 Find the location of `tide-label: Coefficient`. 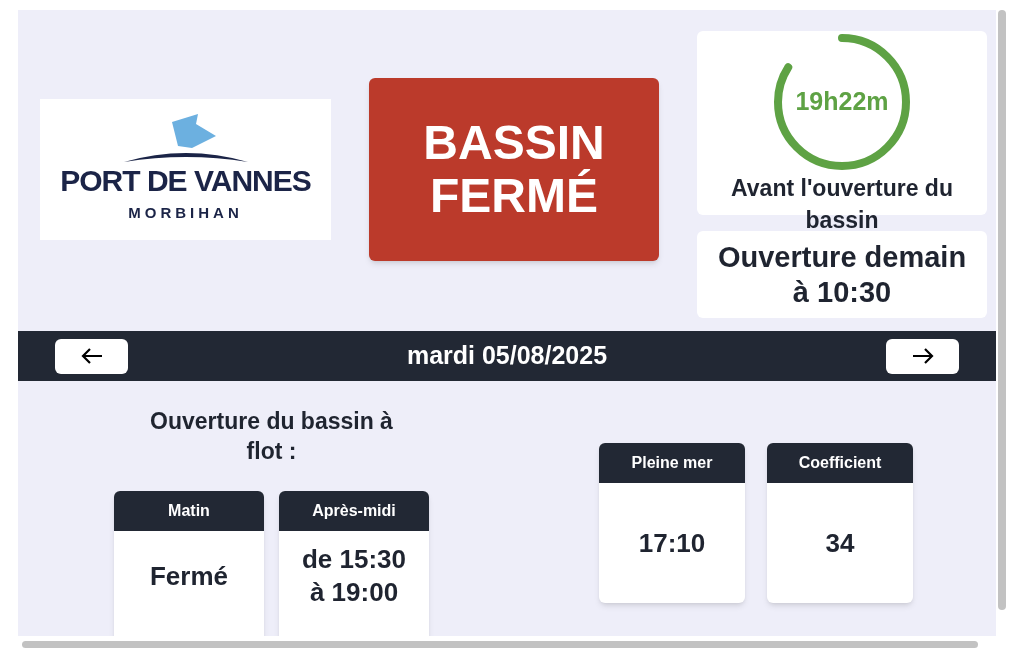

tide-label: Coefficient is located at coordinates (840, 463).